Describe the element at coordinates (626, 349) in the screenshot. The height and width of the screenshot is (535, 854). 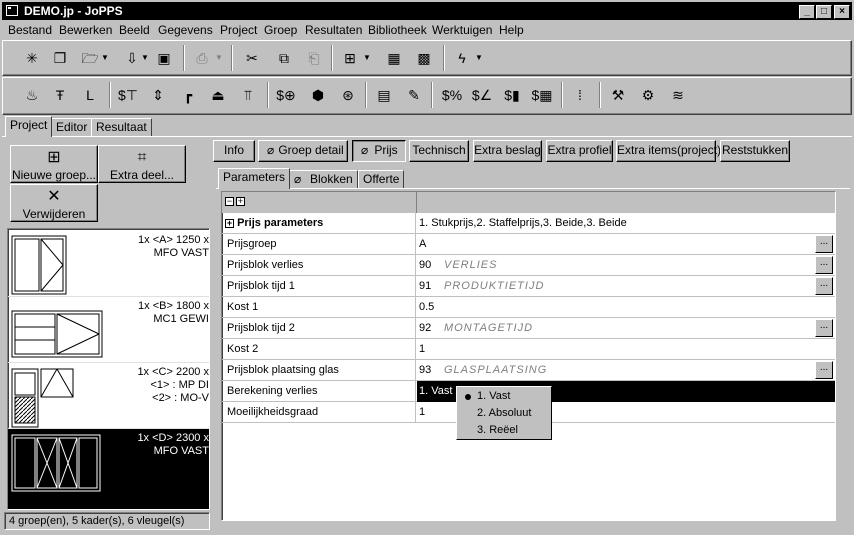
I see `row-value: 1` at that location.